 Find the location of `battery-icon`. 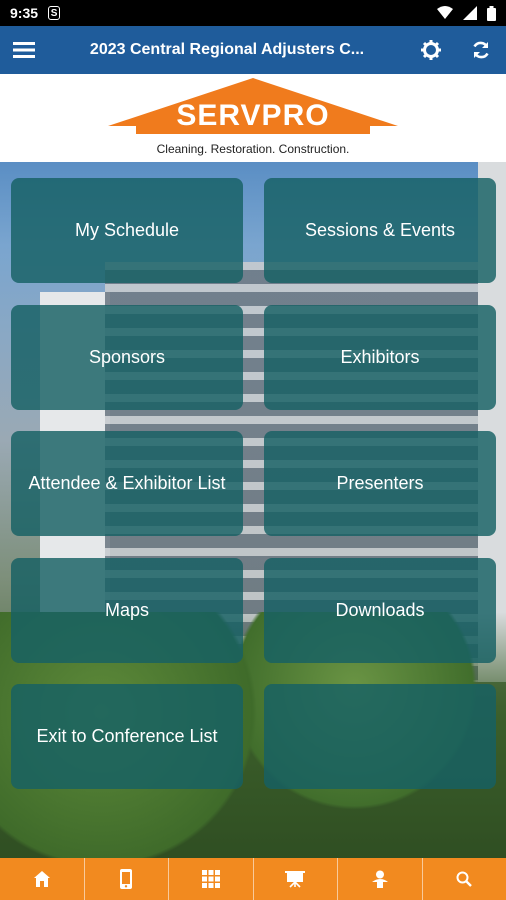

battery-icon is located at coordinates (491, 13).